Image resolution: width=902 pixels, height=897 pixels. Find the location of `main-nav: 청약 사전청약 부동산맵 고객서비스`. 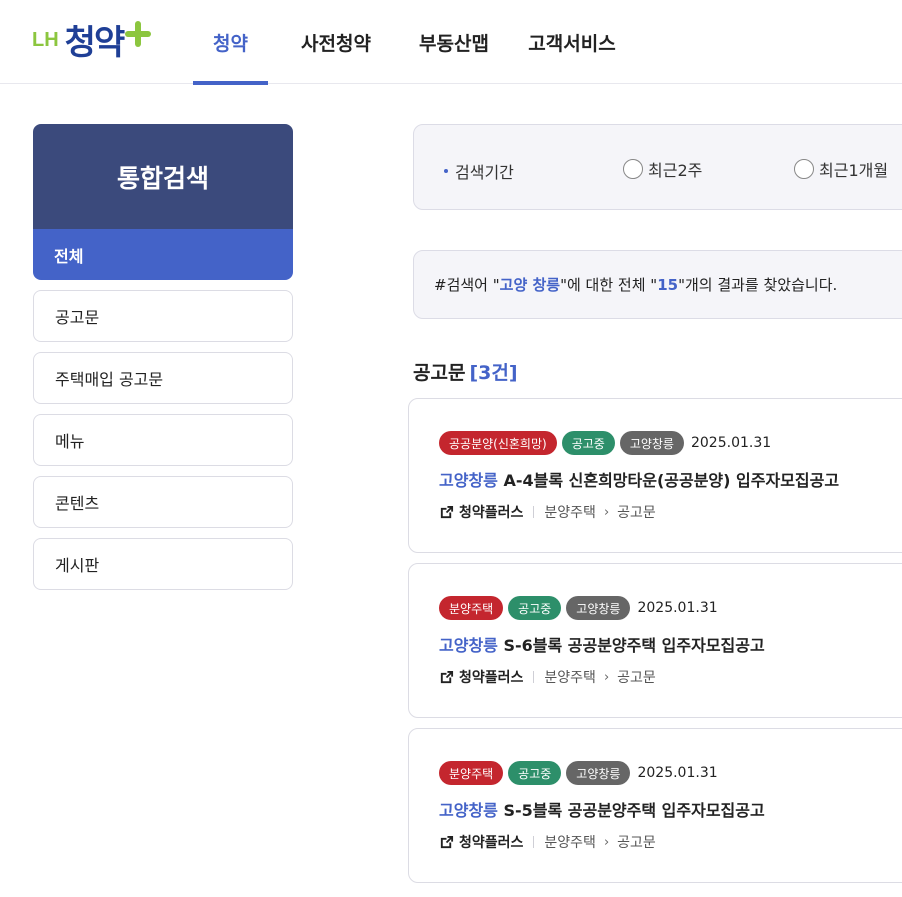

main-nav: 청약 사전청약 부동산맵 고객서비스 is located at coordinates (410, 42).